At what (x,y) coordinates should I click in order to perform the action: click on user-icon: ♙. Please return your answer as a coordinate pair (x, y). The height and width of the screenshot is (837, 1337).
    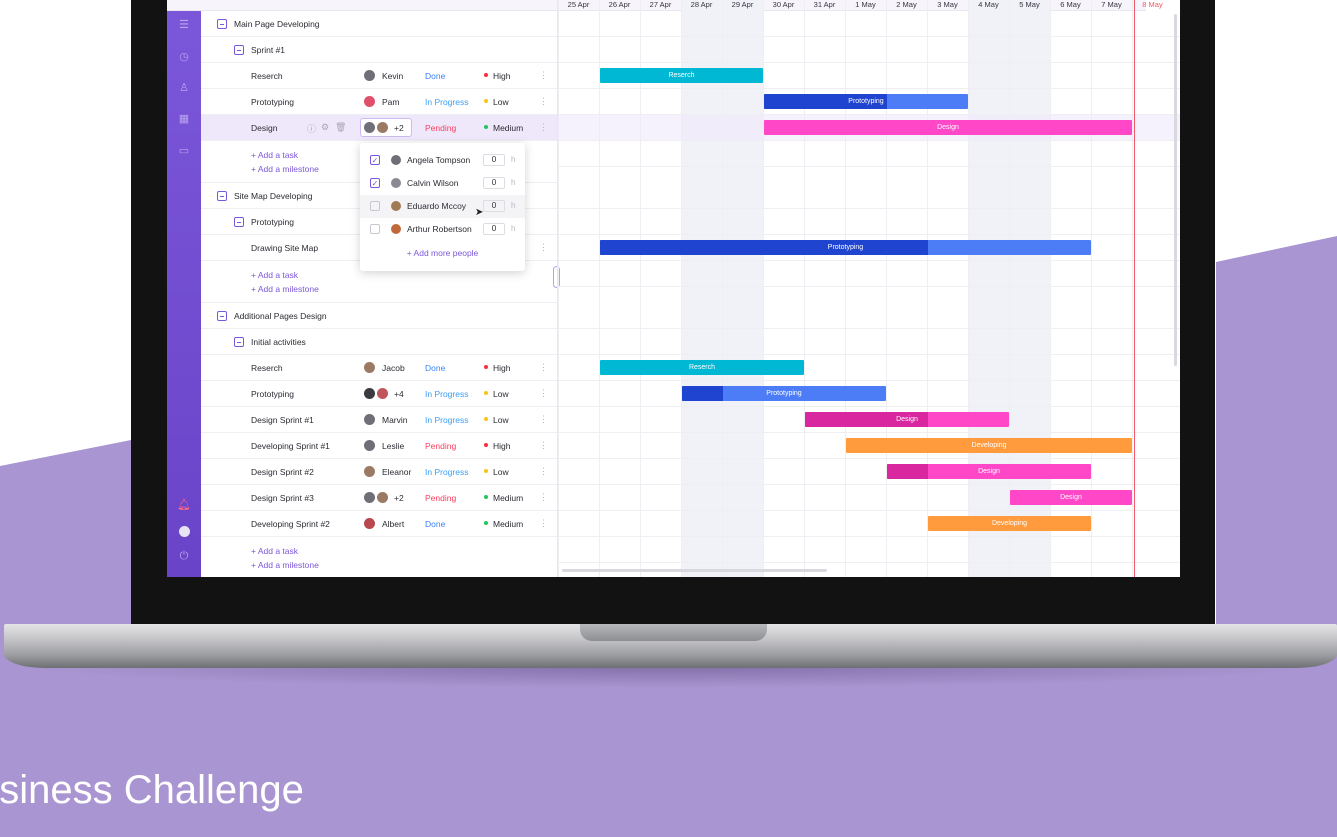
    Looking at the image, I should click on (184, 87).